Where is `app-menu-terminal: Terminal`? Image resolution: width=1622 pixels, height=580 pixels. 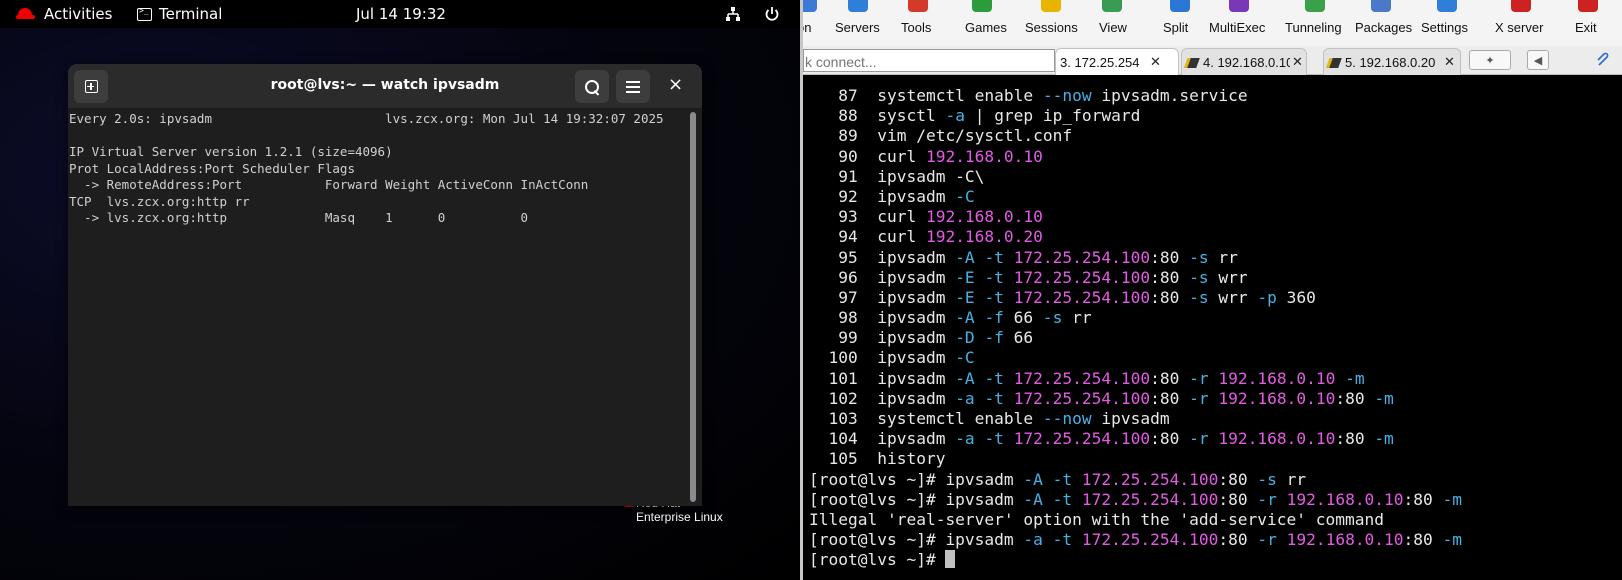 app-menu-terminal: Terminal is located at coordinates (179, 14).